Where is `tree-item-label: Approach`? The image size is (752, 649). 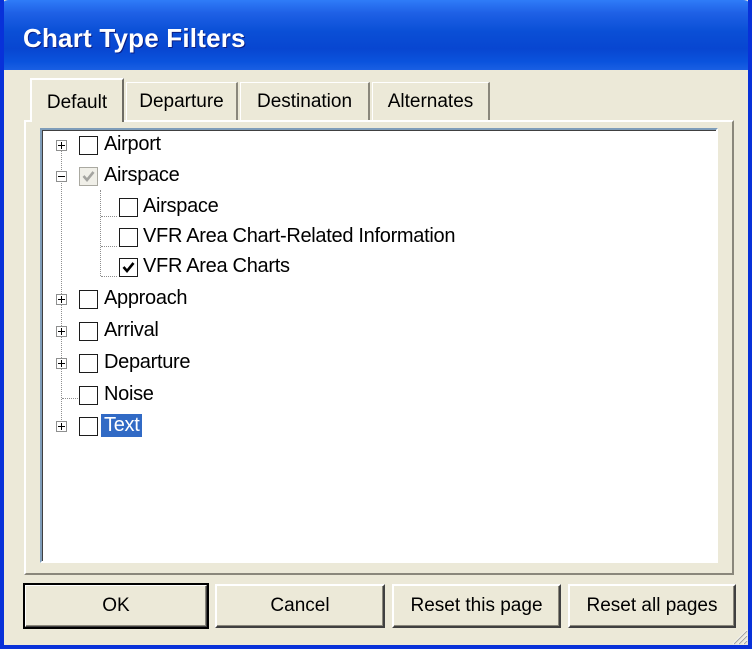
tree-item-label: Approach is located at coordinates (146, 298).